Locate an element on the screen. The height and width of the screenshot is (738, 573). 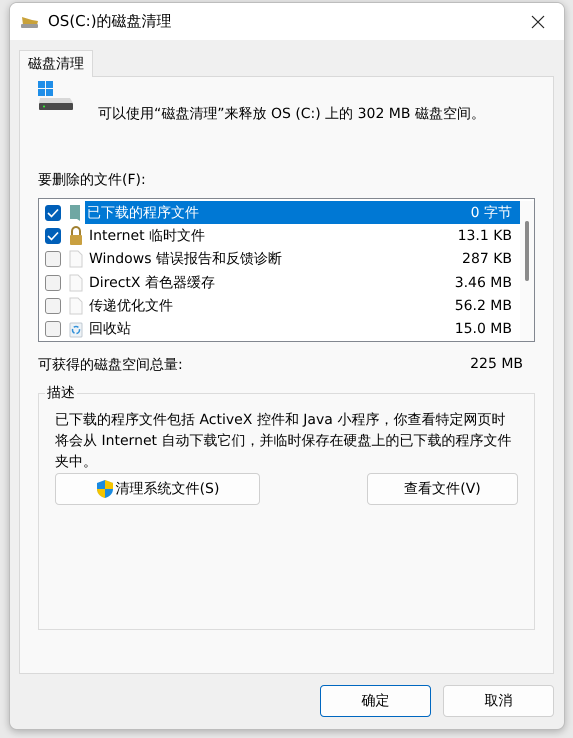
file-list-item: 回收站 15.0 MB is located at coordinates (303, 329).